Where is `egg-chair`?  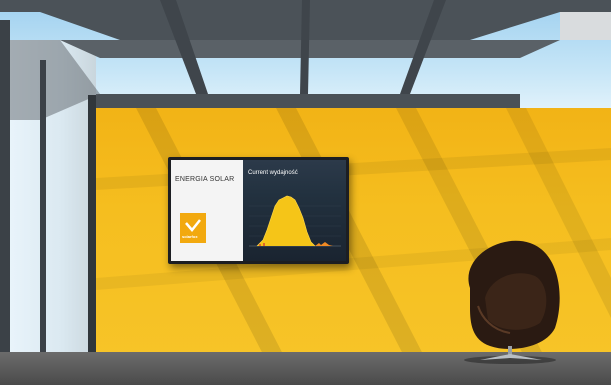 egg-chair is located at coordinates (512, 302).